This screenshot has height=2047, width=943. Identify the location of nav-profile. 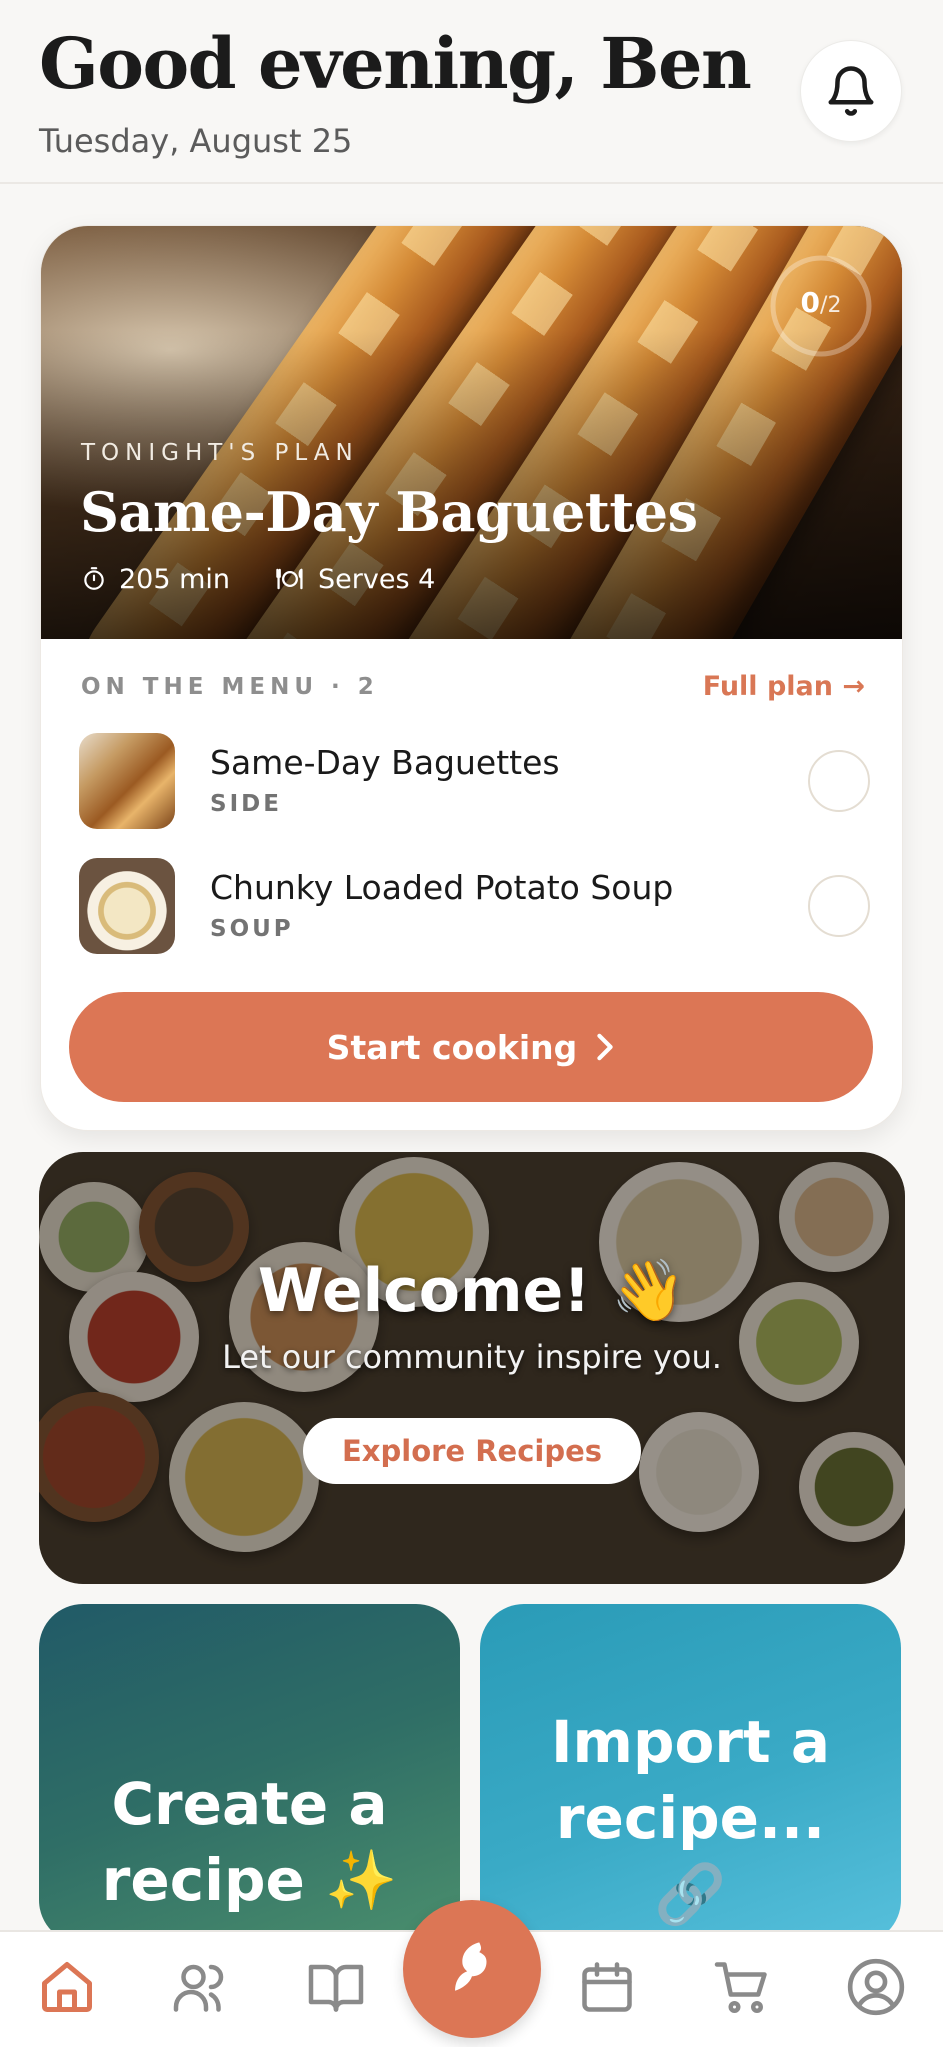
(876, 1987).